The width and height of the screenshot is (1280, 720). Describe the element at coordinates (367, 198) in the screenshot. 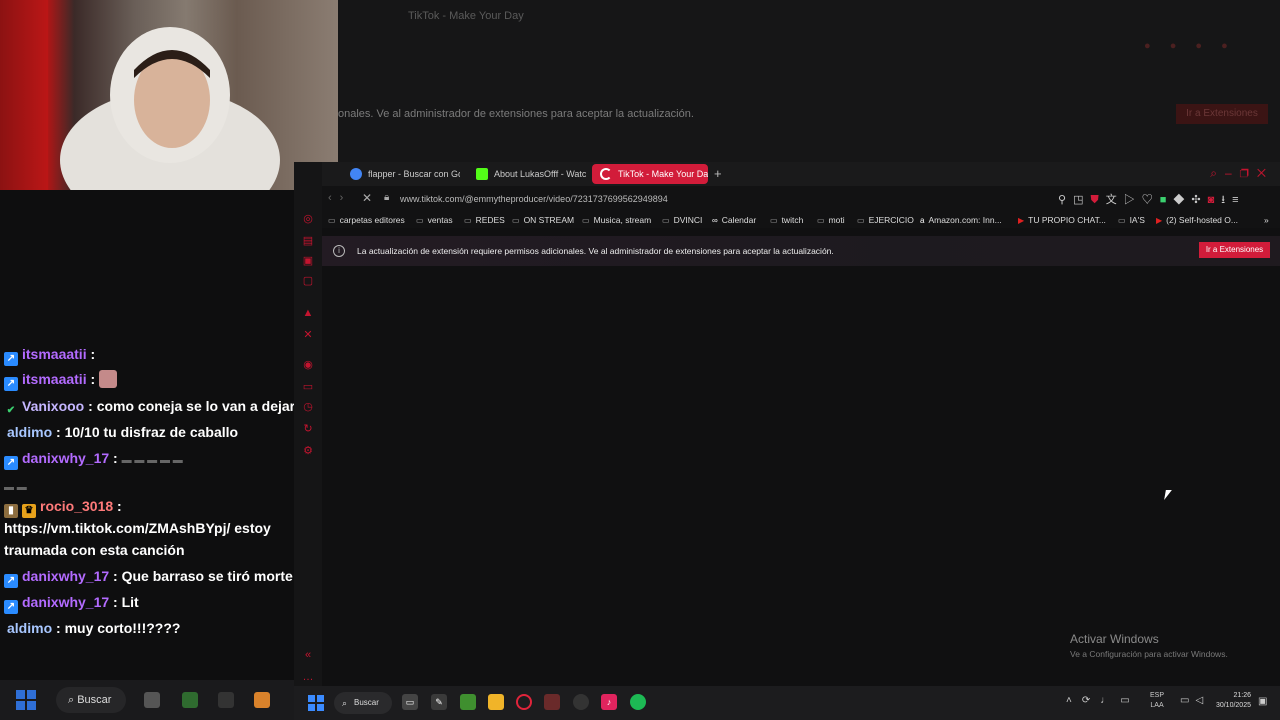

I see `stop-loading-icon: ✕` at that location.